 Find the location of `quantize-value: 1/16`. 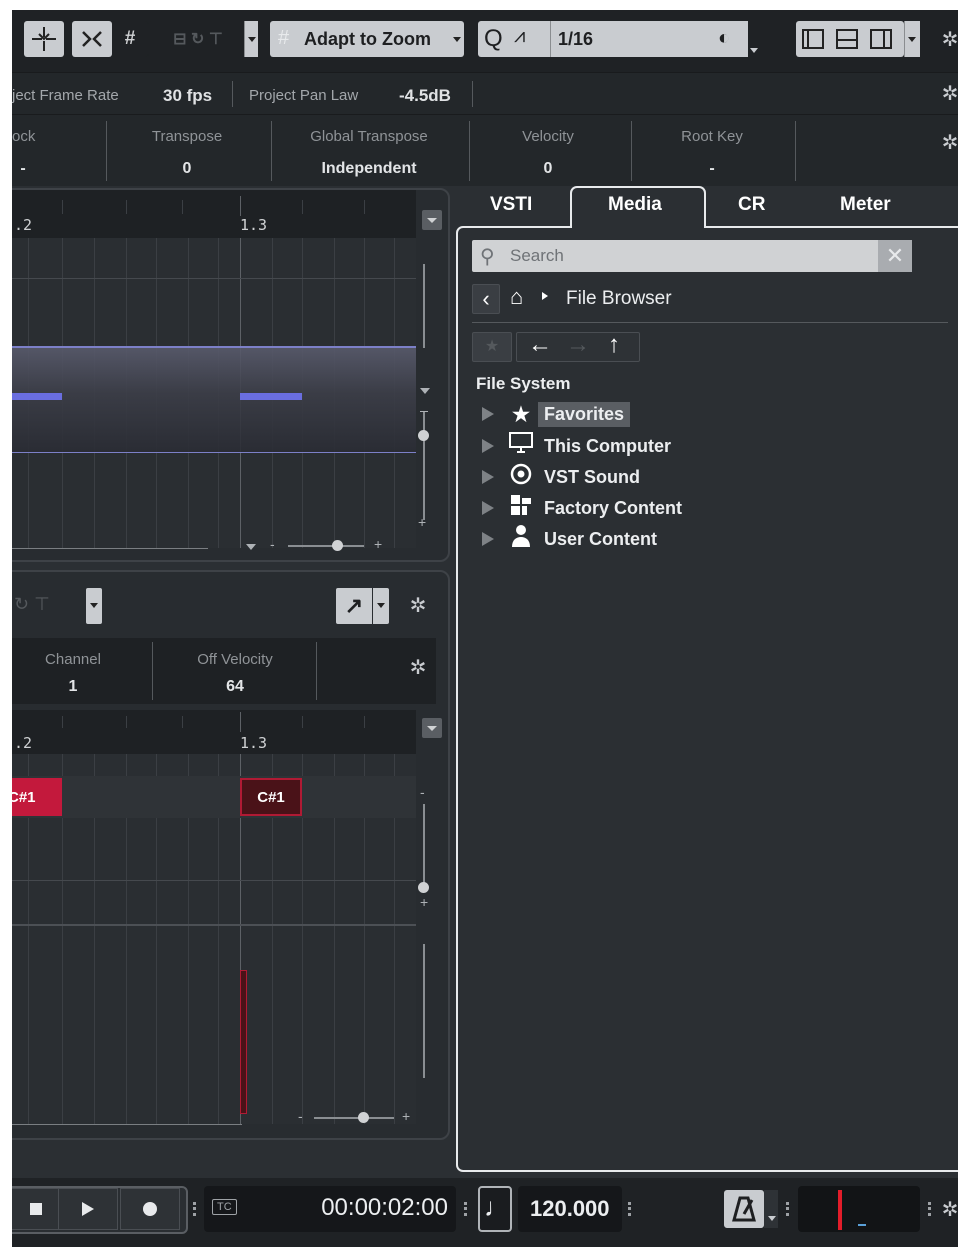

quantize-value: 1/16 is located at coordinates (575, 39).